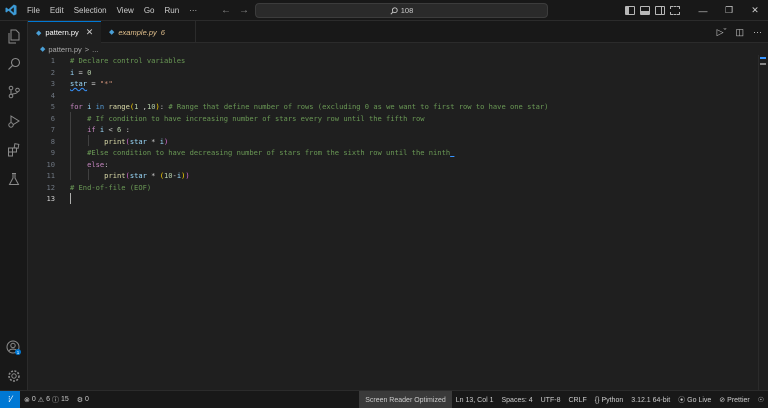 This screenshot has width=768, height=408. Describe the element at coordinates (645, 10) in the screenshot. I see `toggle-panel-icon` at that location.